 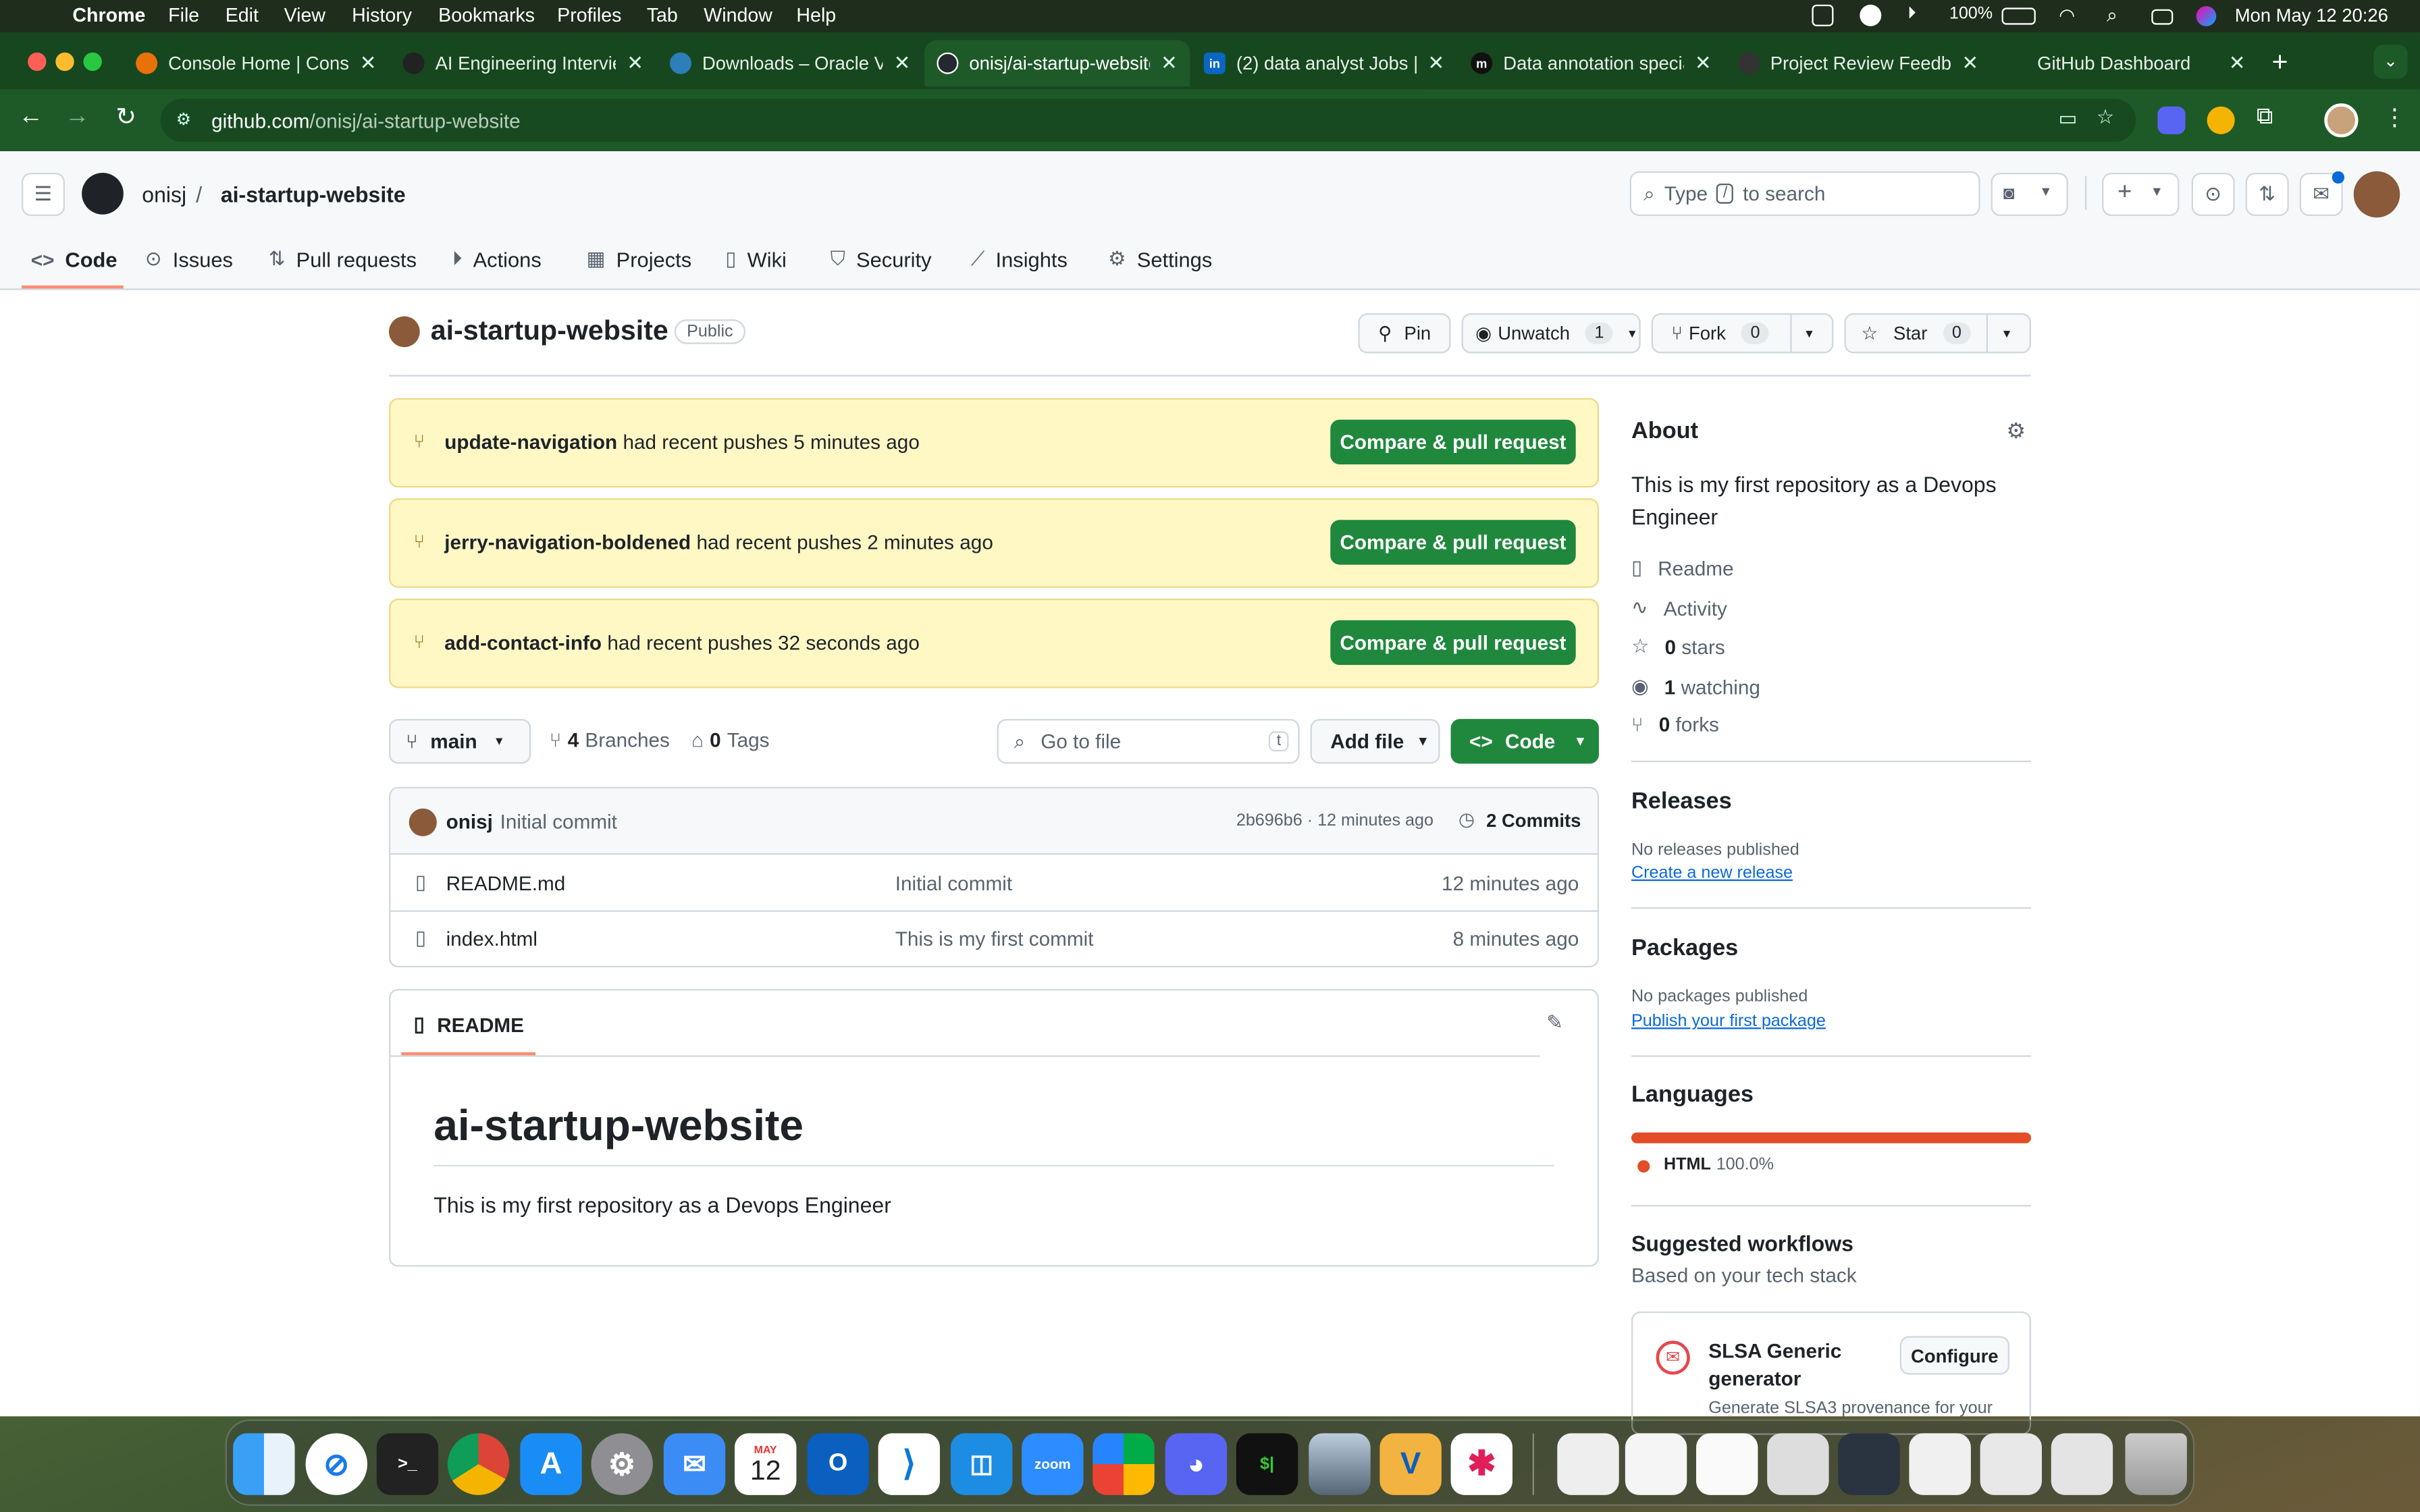 I want to click on breadcrumb-owner: onisj, so click(x=164, y=195).